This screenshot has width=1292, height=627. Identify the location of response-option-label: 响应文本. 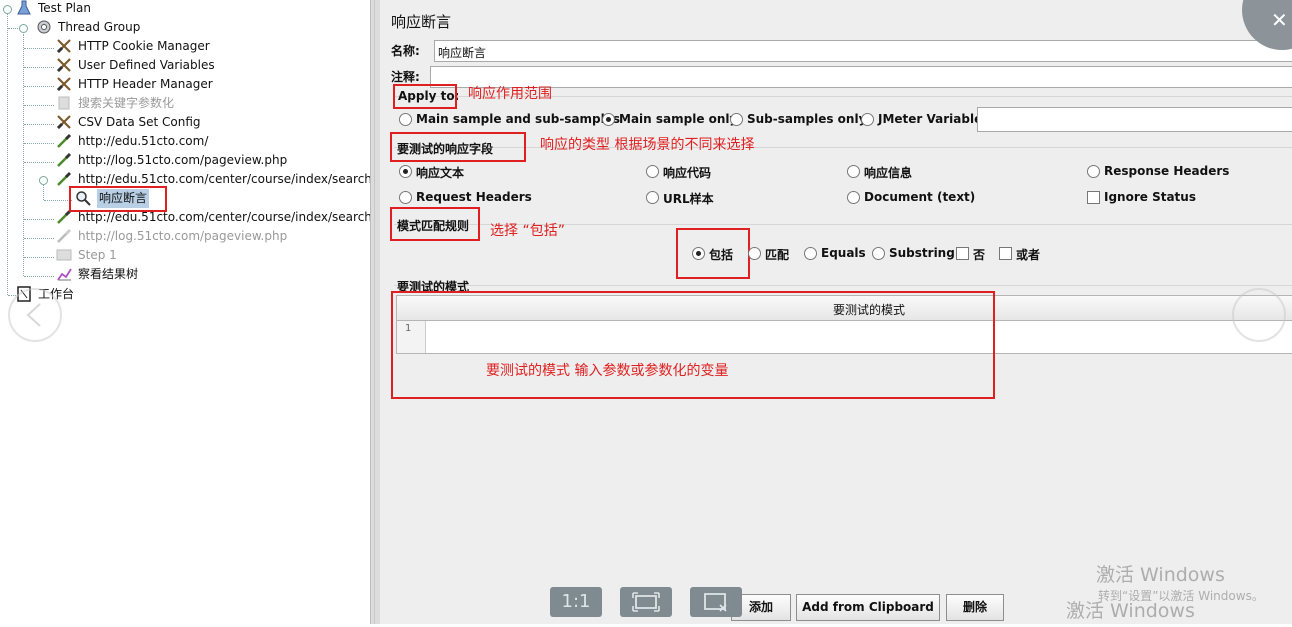
(440, 173).